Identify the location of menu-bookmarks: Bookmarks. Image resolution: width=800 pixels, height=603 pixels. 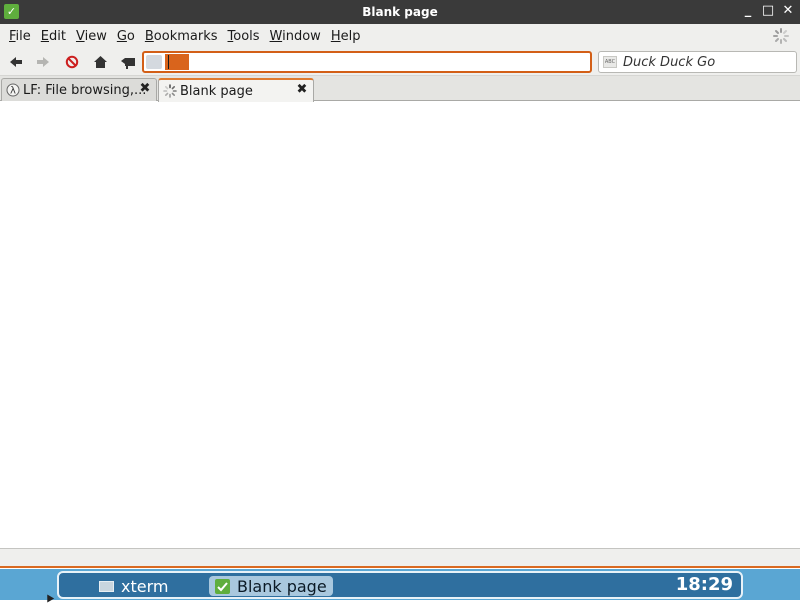
(181, 36).